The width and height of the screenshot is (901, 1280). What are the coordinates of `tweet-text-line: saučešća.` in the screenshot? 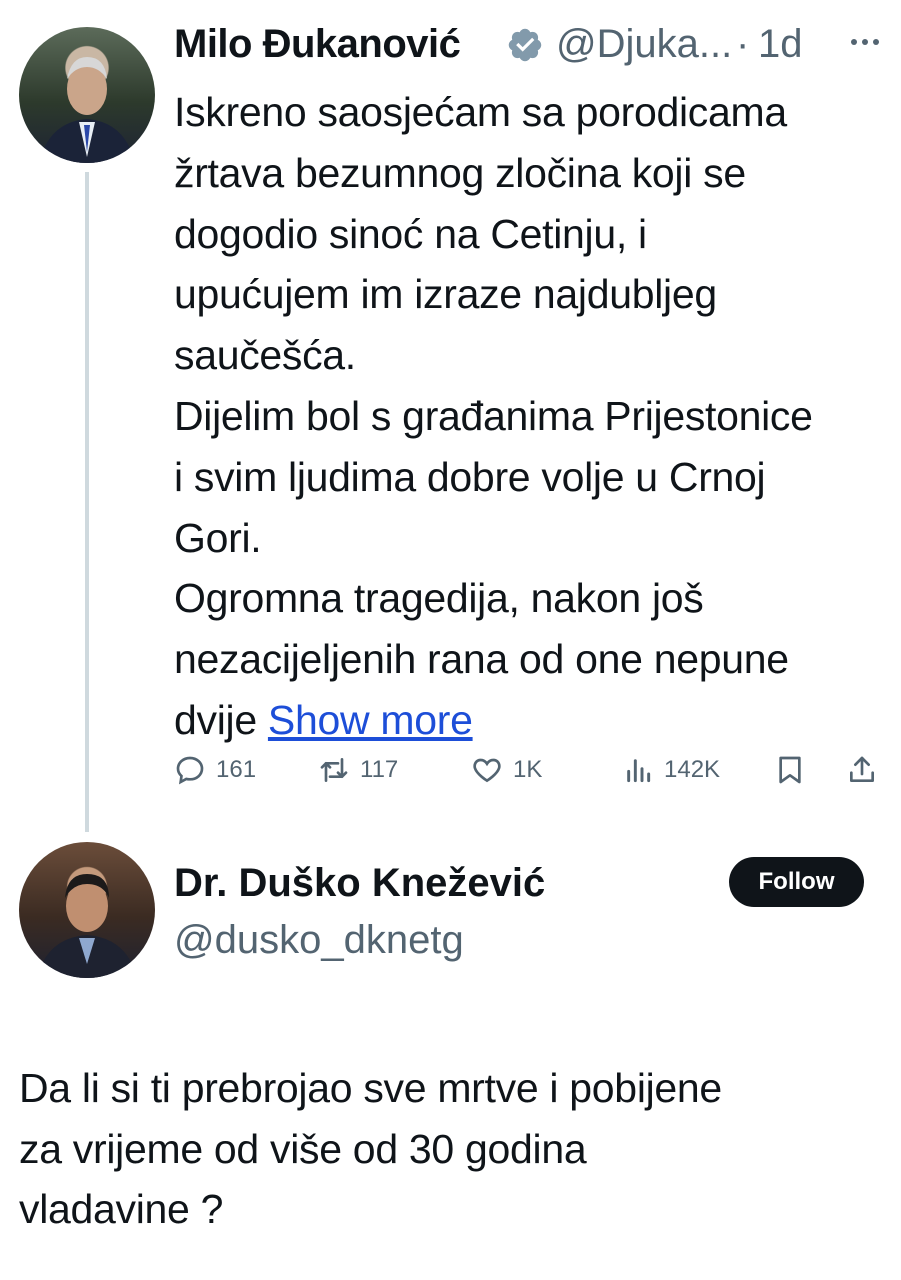 It's located at (265, 355).